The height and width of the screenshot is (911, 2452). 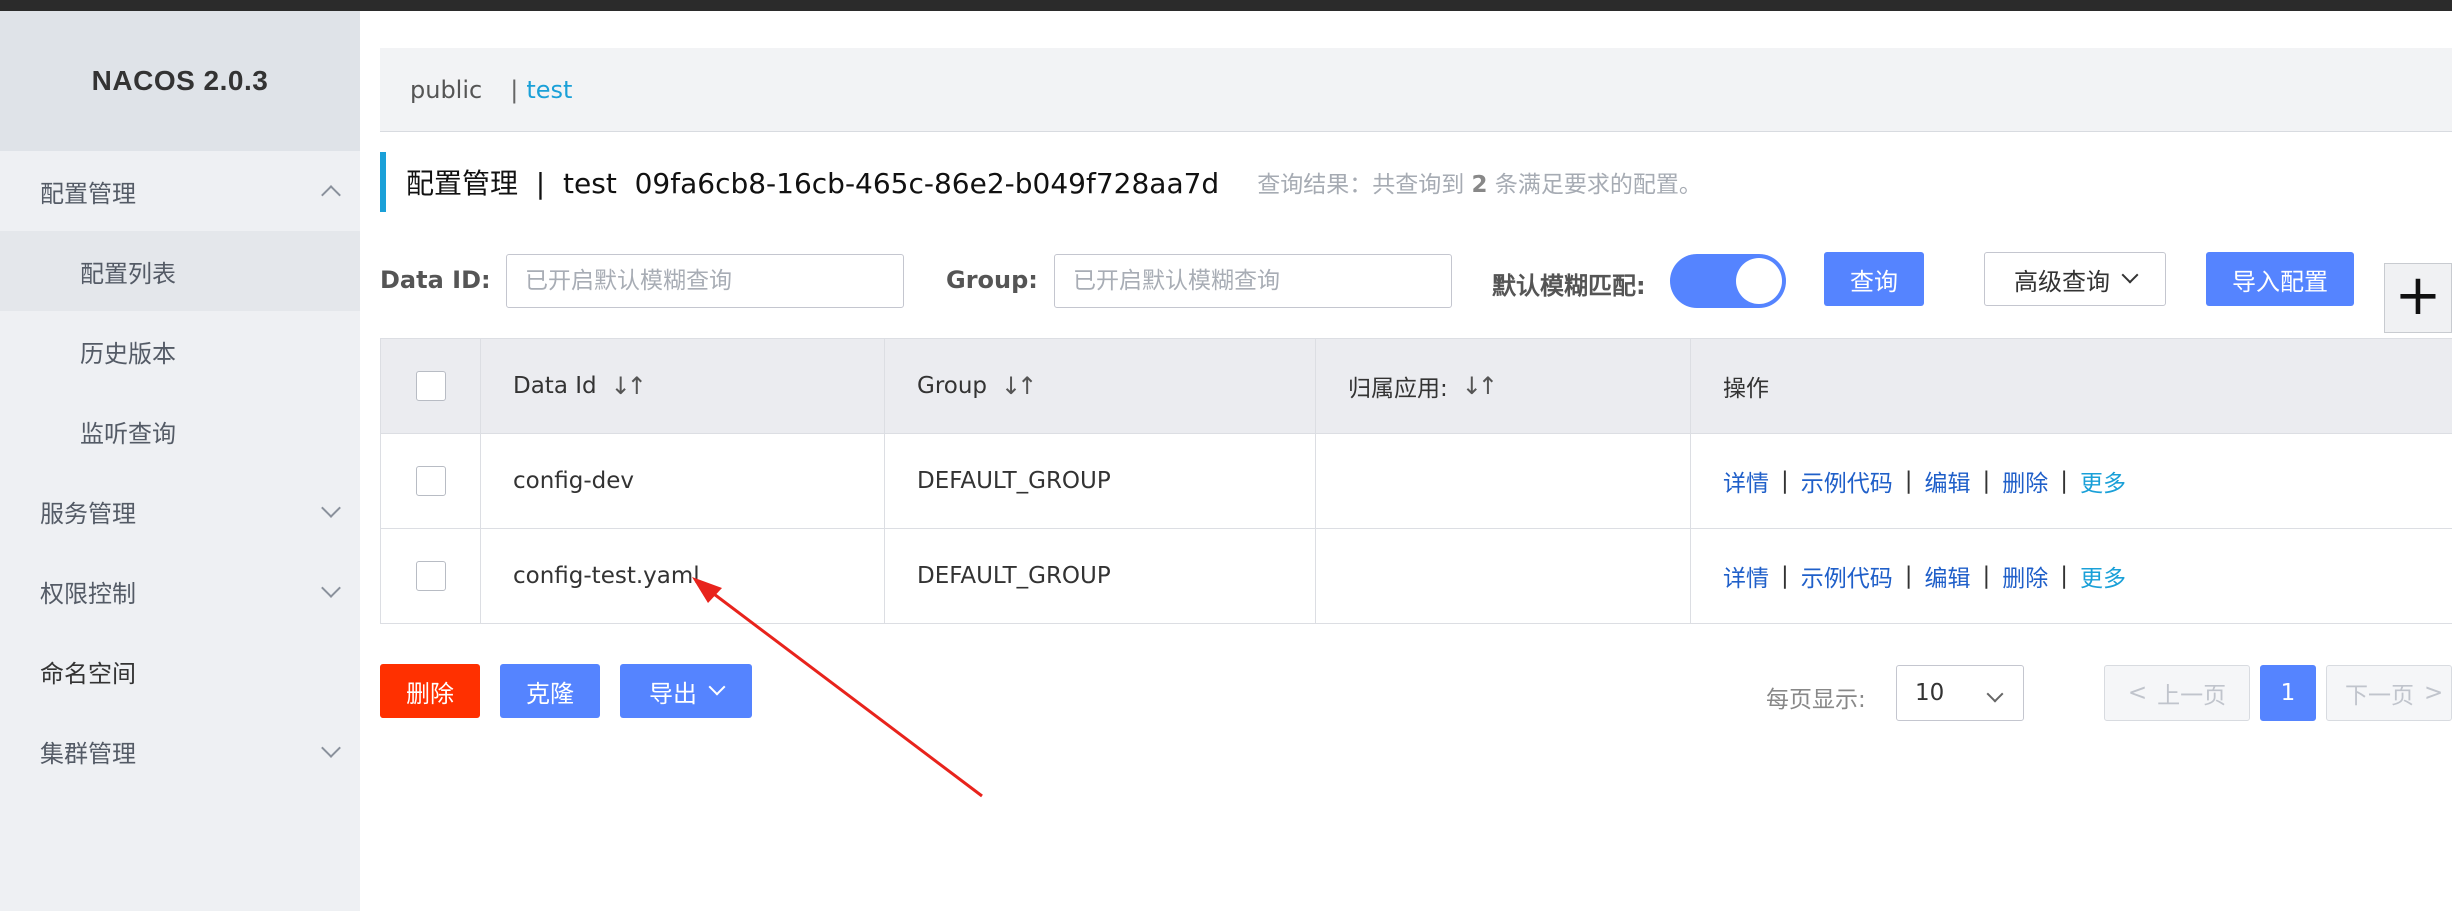 What do you see at coordinates (2288, 693) in the screenshot?
I see `page-number-button: 1` at bounding box center [2288, 693].